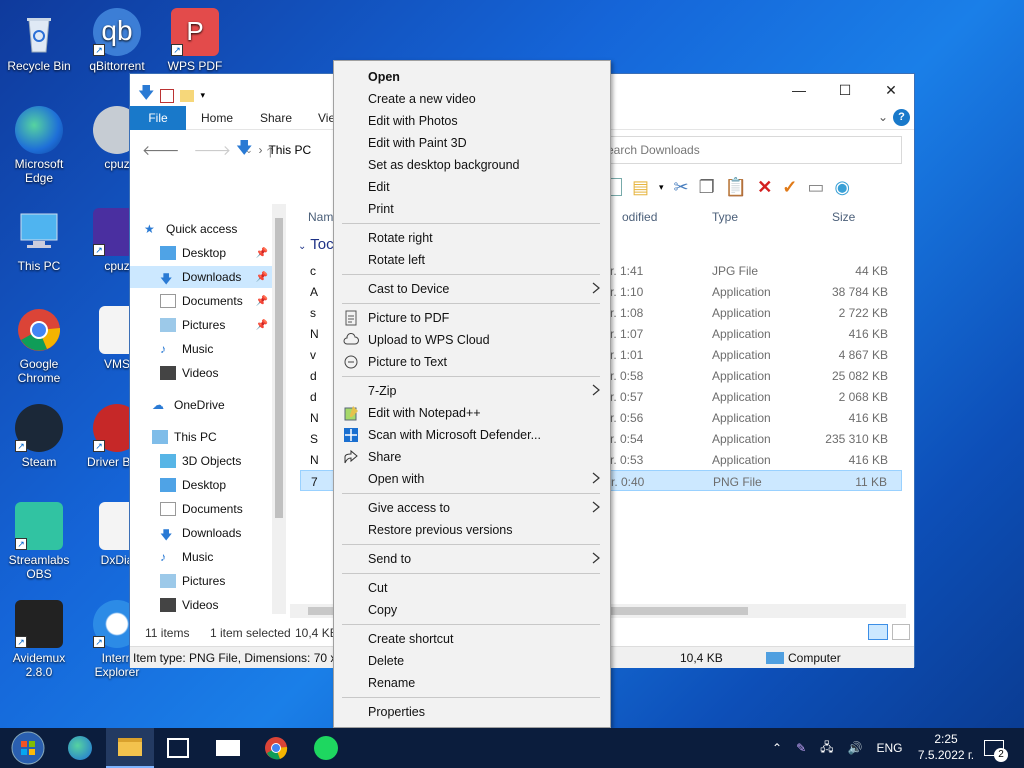  I want to click on tab-share: Share, so click(276, 118).